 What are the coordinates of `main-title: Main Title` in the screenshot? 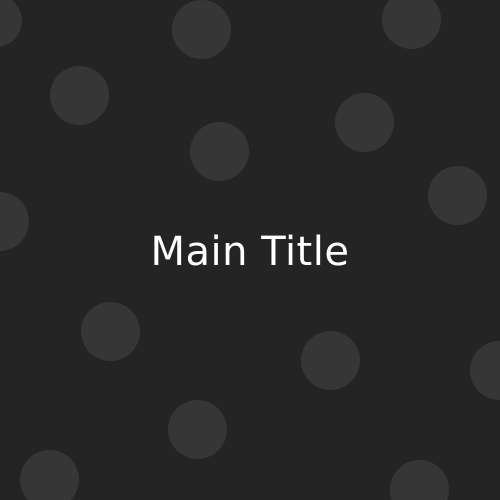 It's located at (250, 252).